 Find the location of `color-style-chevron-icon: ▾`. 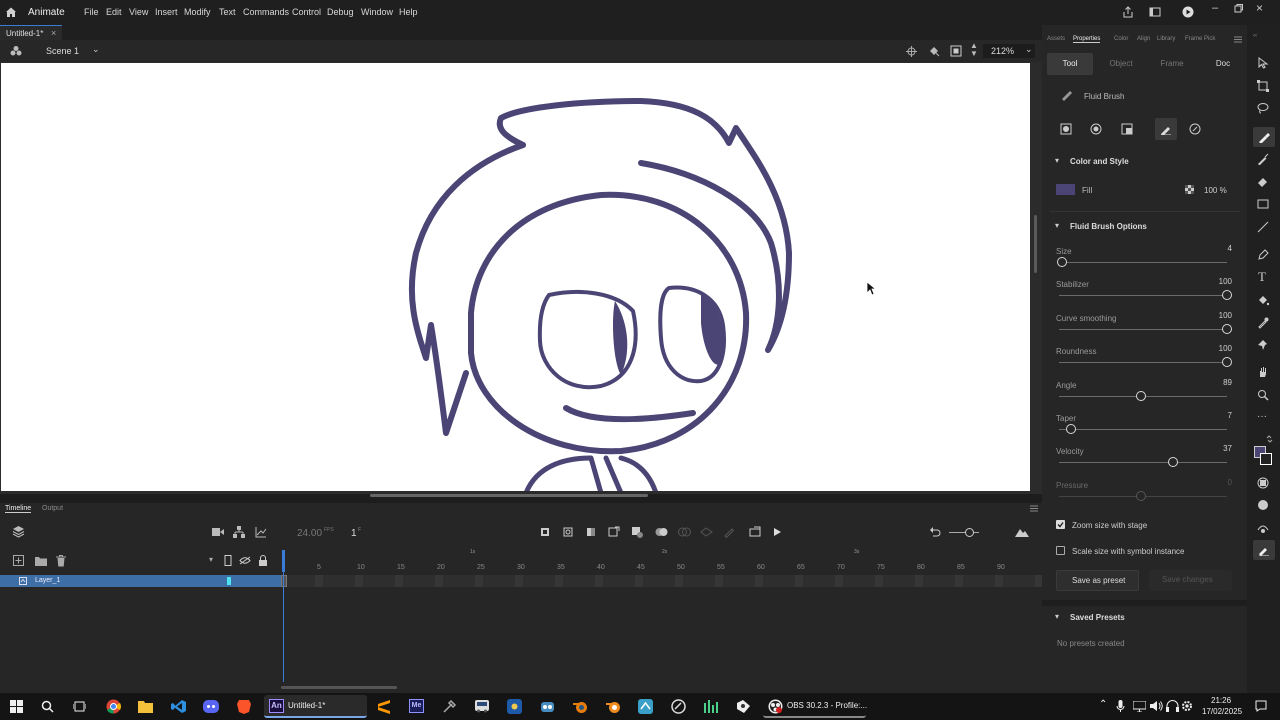

color-style-chevron-icon: ▾ is located at coordinates (1057, 160).